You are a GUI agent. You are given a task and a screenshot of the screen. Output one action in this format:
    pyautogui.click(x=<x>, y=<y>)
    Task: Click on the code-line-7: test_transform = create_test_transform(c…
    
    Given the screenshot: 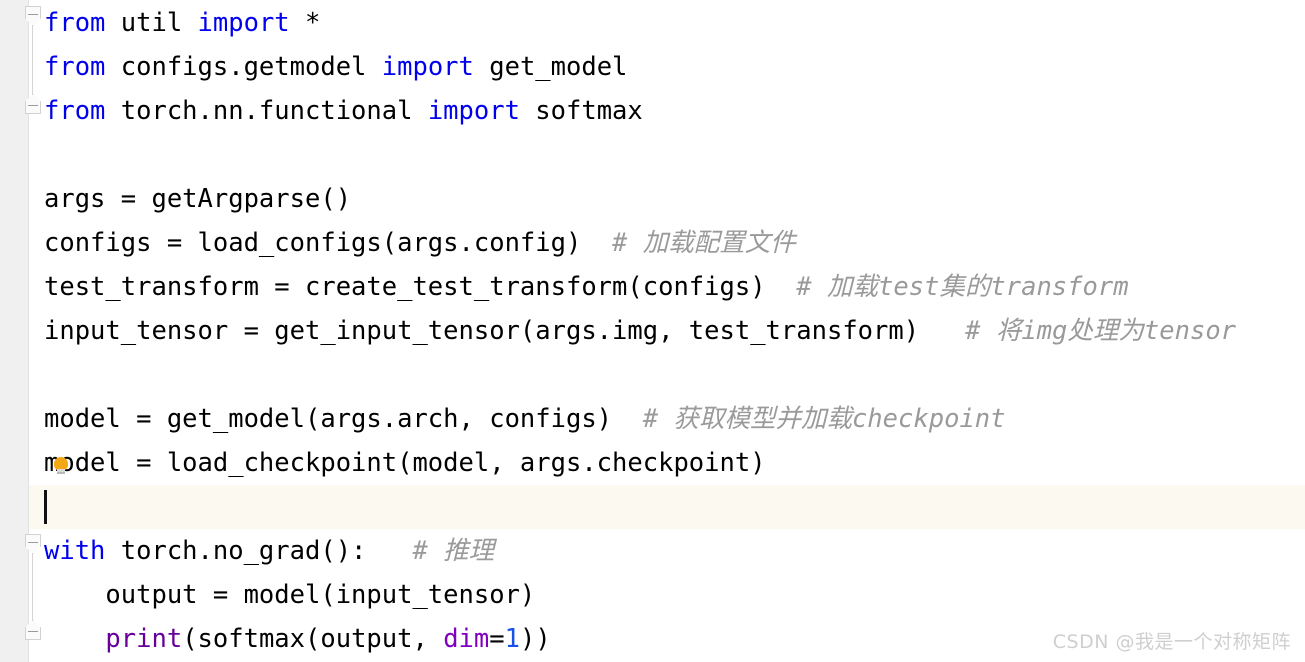 What is the action you would take?
    pyautogui.click(x=586, y=287)
    